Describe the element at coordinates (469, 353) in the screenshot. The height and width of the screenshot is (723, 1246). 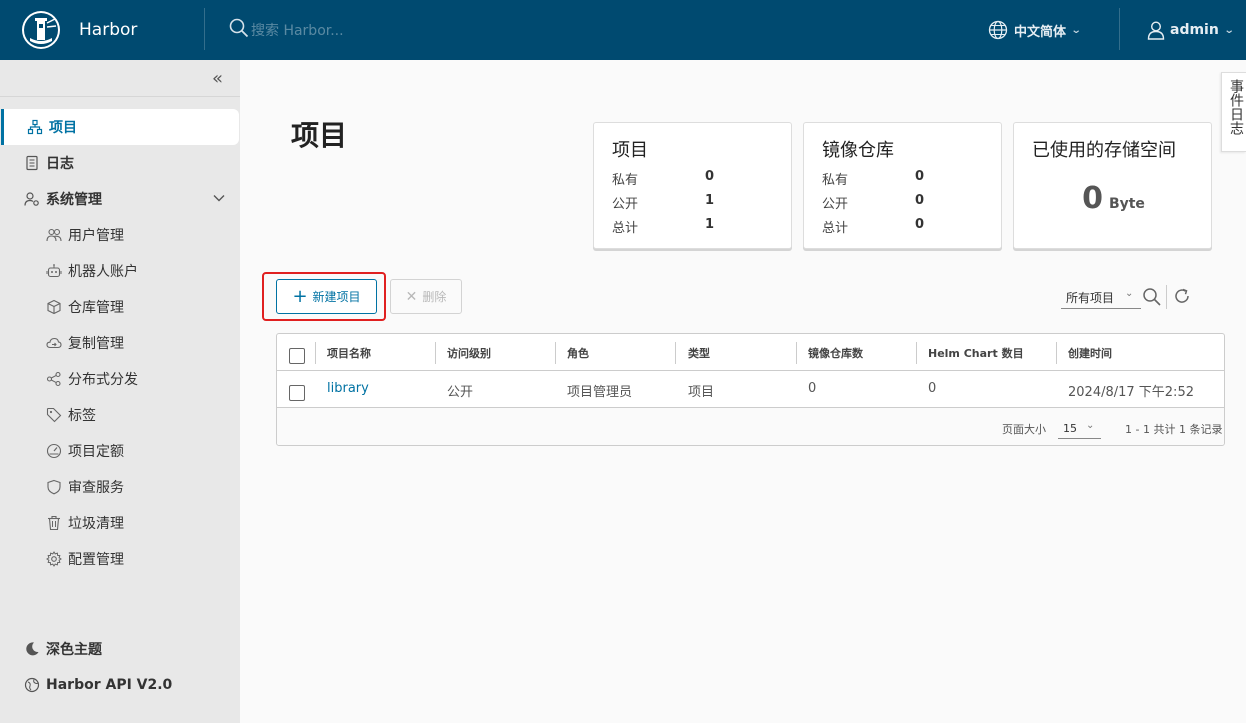
I see `column-header: 访问级别` at that location.